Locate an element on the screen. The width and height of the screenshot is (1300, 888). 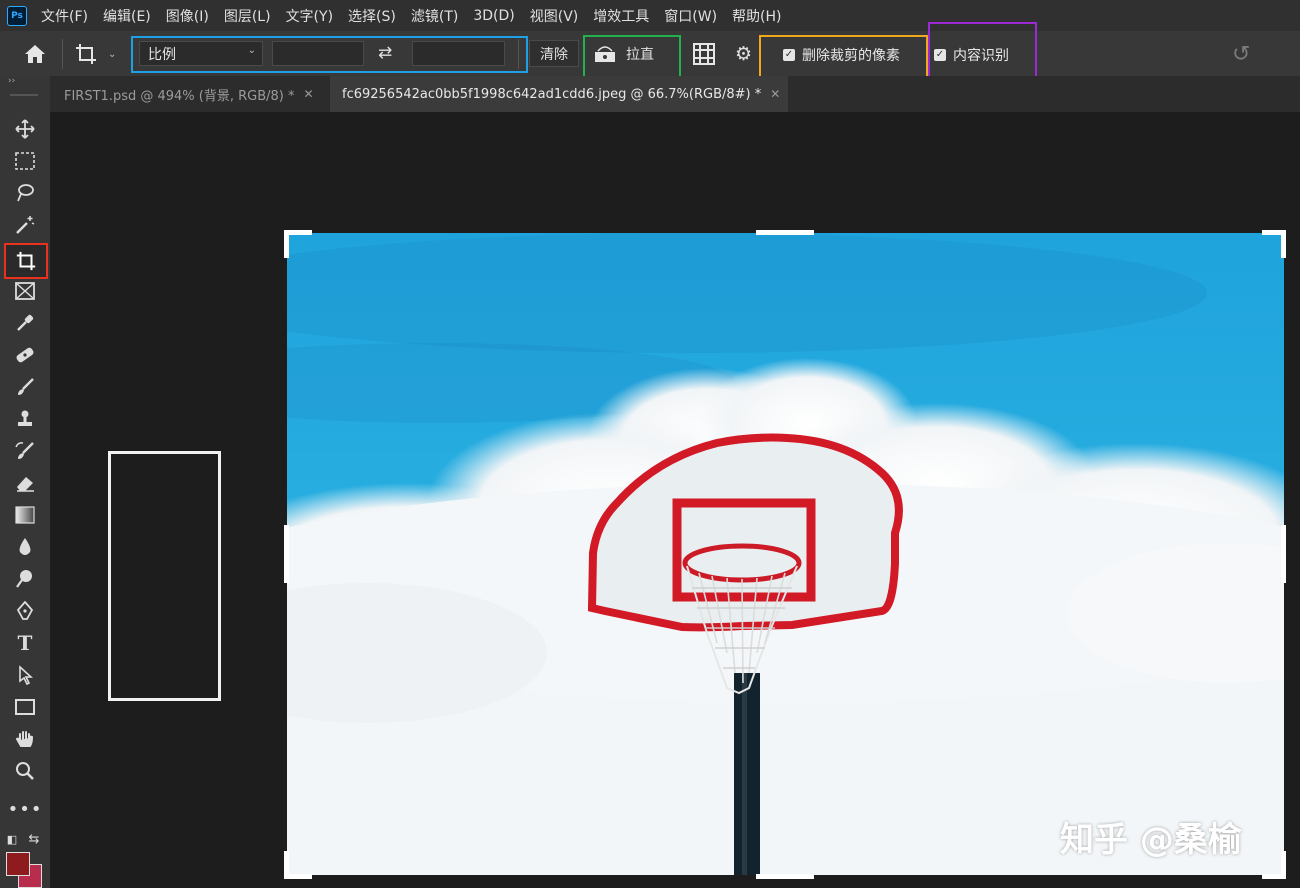
gradient-tool-icon is located at coordinates (25, 515).